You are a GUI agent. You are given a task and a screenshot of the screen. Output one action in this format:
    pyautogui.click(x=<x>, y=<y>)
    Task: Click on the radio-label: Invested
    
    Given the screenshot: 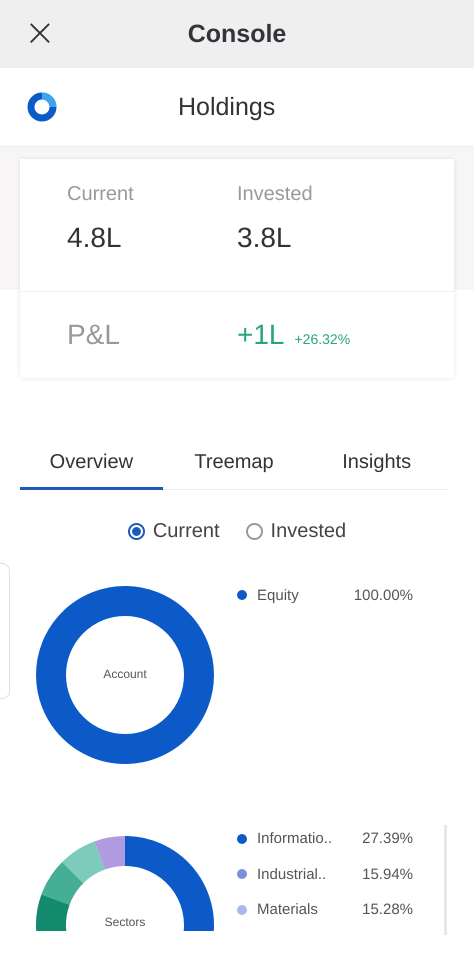 What is the action you would take?
    pyautogui.click(x=308, y=531)
    